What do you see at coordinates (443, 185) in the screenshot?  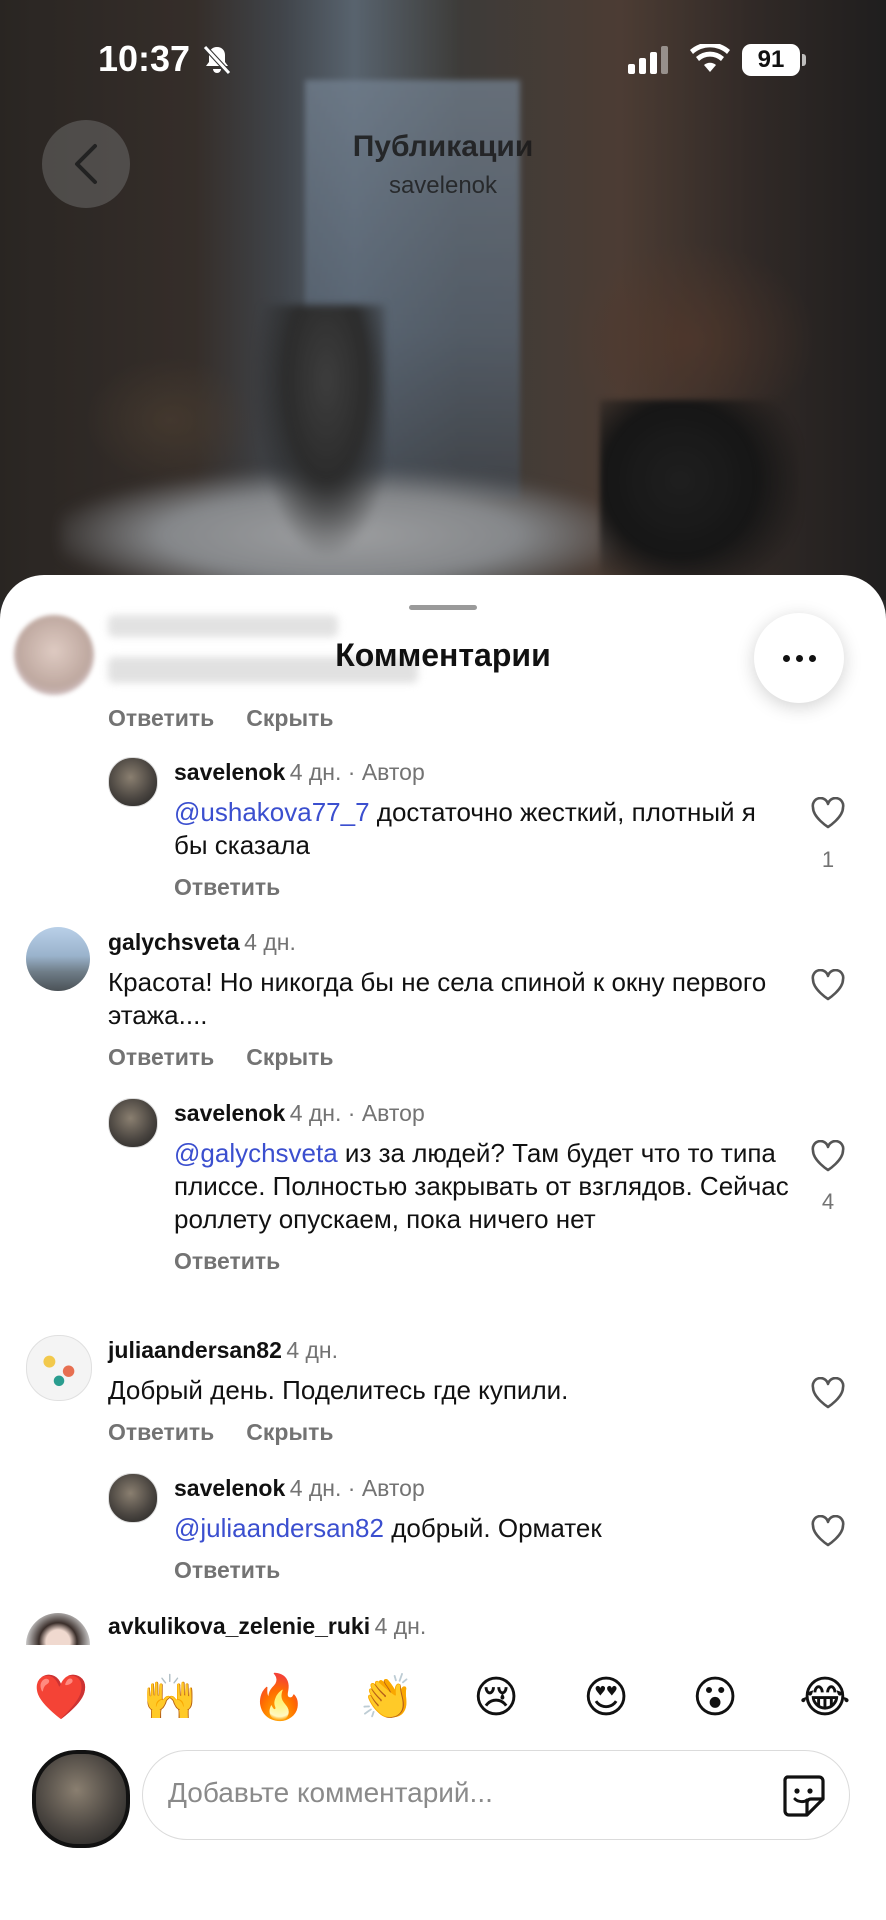 I see `page-subtitle: savelenok` at bounding box center [443, 185].